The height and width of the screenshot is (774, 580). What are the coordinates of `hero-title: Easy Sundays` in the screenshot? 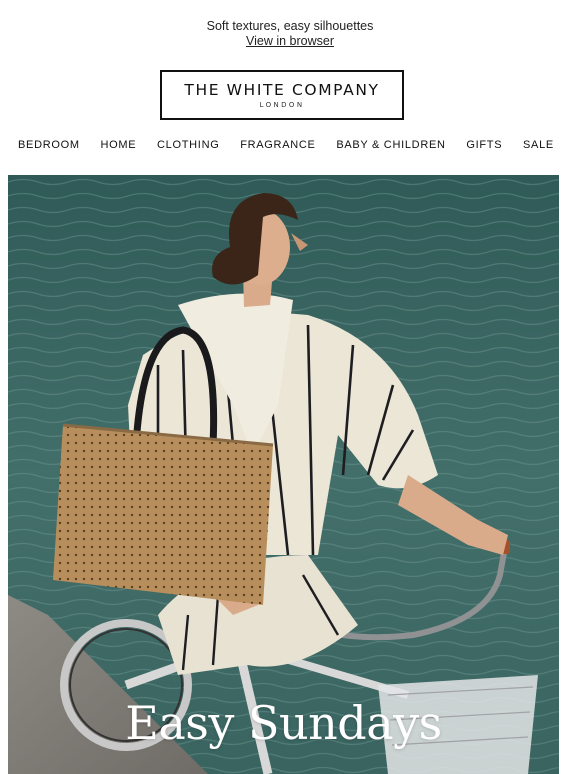 It's located at (283, 723).